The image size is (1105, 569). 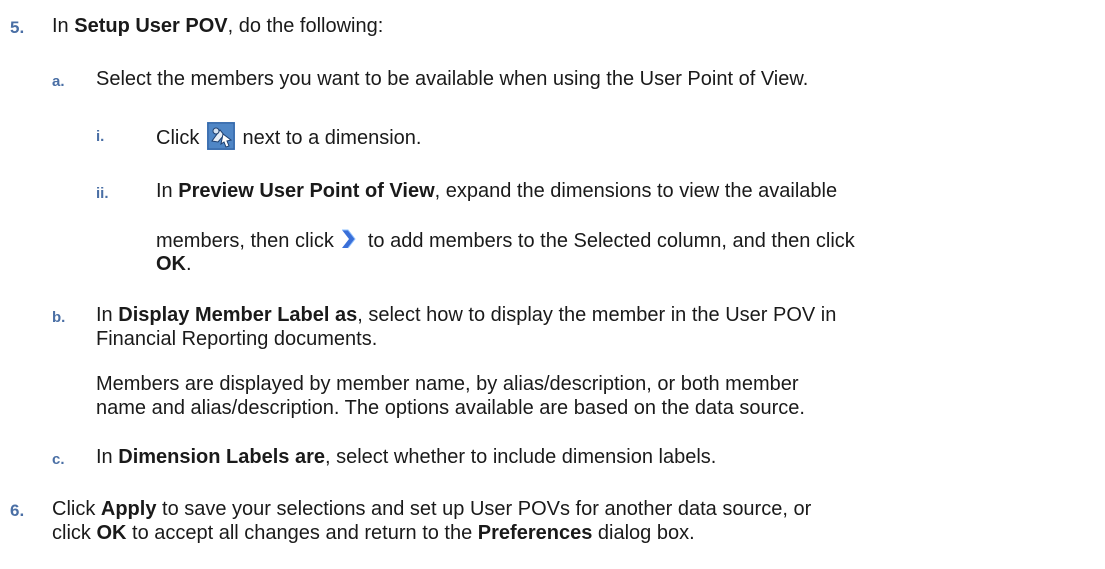 What do you see at coordinates (58, 81) in the screenshot?
I see `substep-letter: a.` at bounding box center [58, 81].